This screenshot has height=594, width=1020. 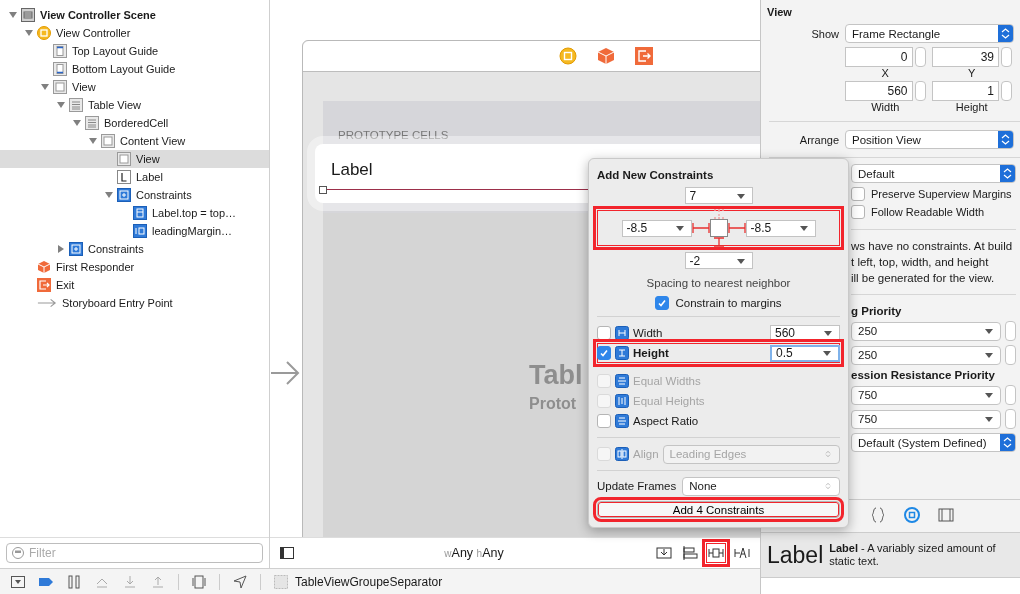 I want to click on sidebar-toggle-icon, so click(x=287, y=553).